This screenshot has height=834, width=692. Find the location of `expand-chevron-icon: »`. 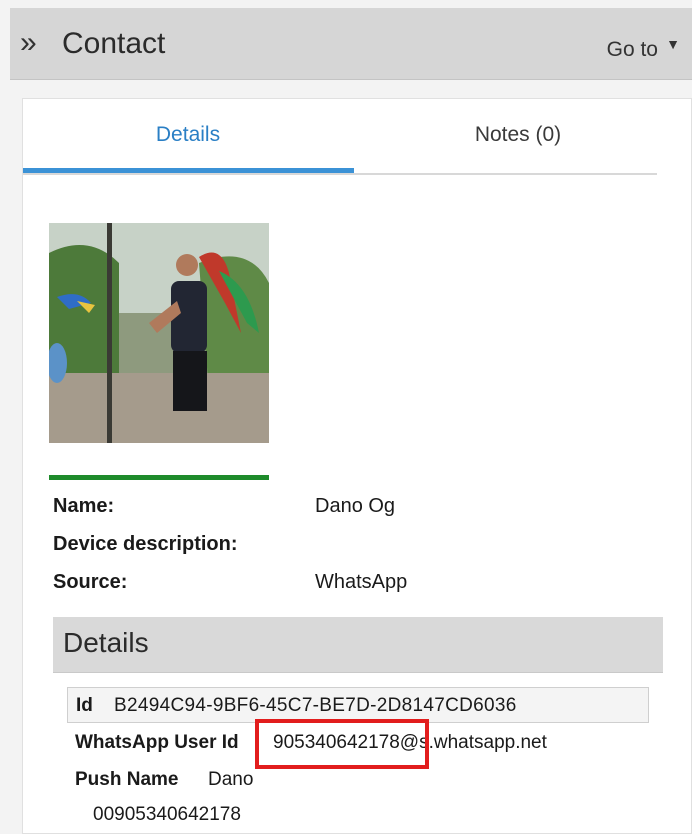

expand-chevron-icon: » is located at coordinates (28, 43).